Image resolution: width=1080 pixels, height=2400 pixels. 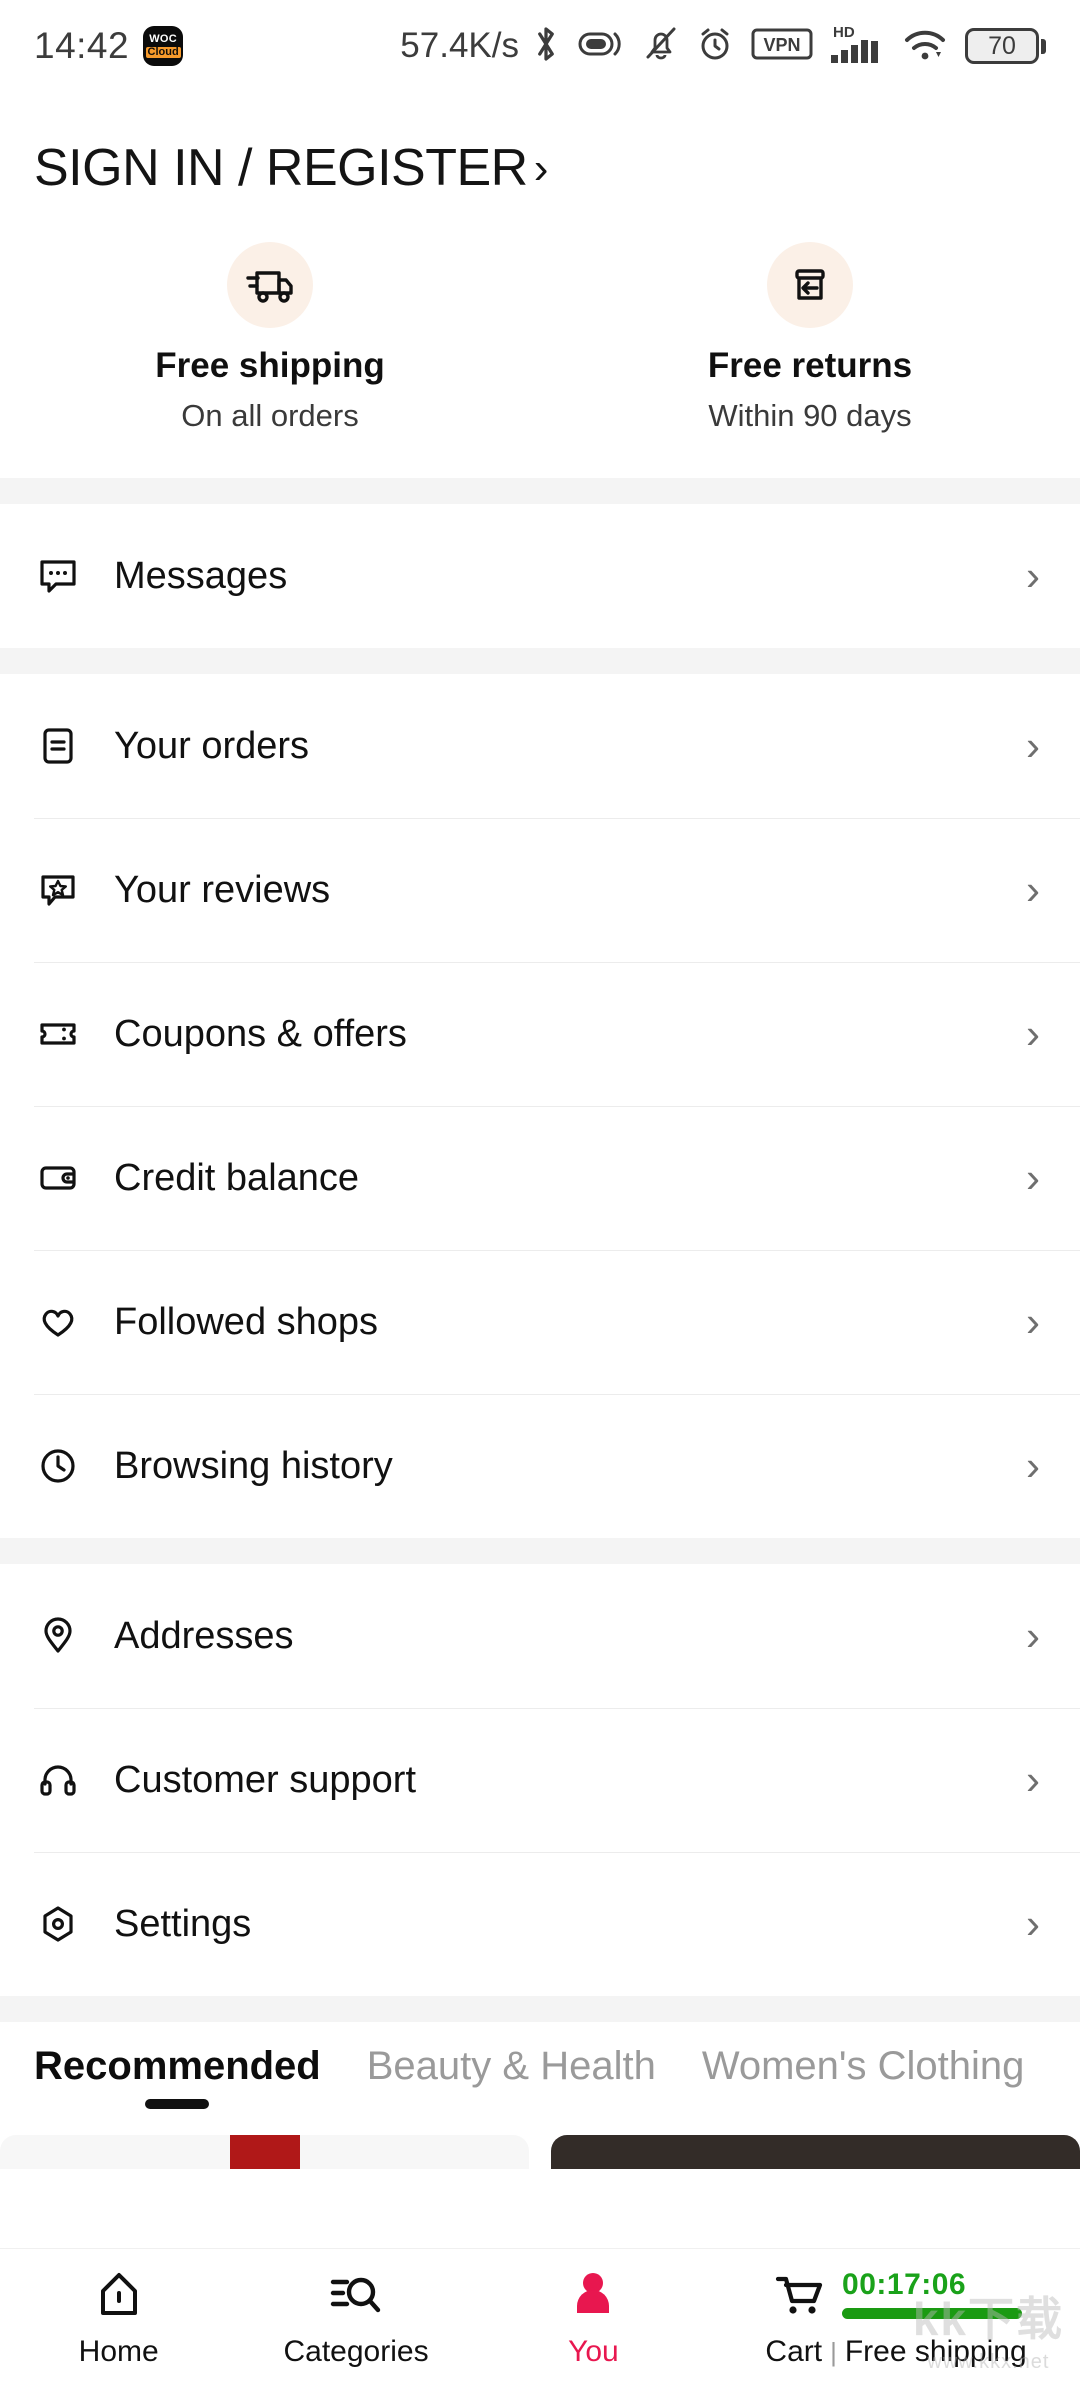 I want to click on cart-timer-label: 00:17:06, so click(x=904, y=2284).